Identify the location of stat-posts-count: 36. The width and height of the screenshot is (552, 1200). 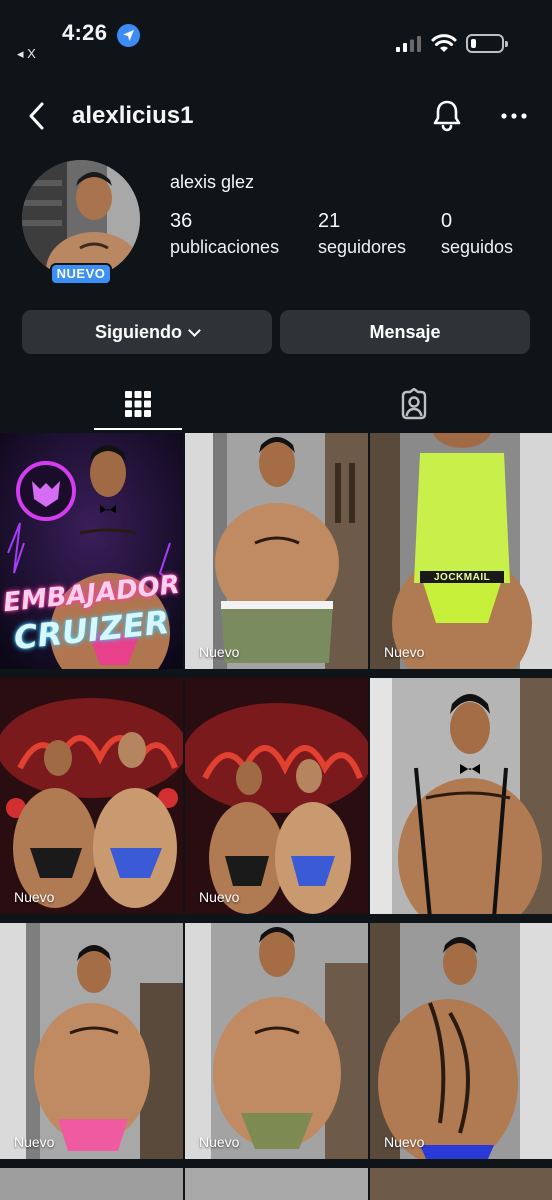
(181, 221).